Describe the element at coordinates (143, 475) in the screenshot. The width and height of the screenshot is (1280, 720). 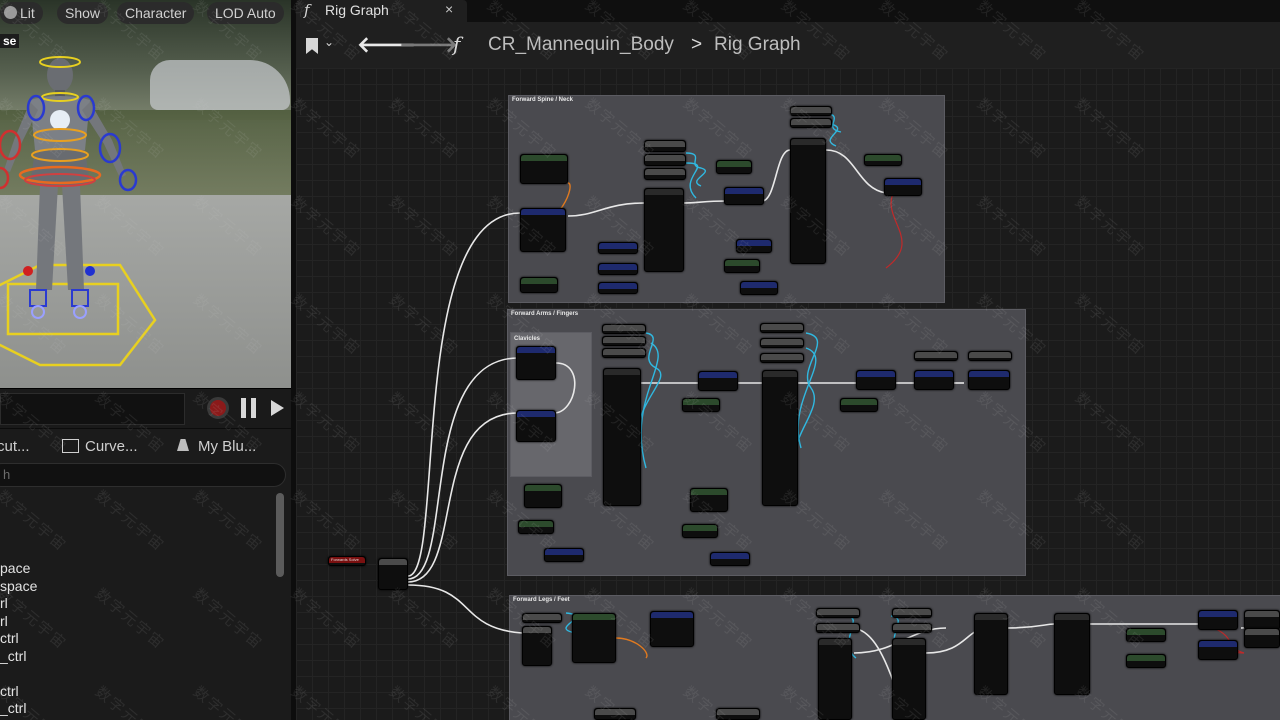
I see `hierarchy-search-input: h` at that location.